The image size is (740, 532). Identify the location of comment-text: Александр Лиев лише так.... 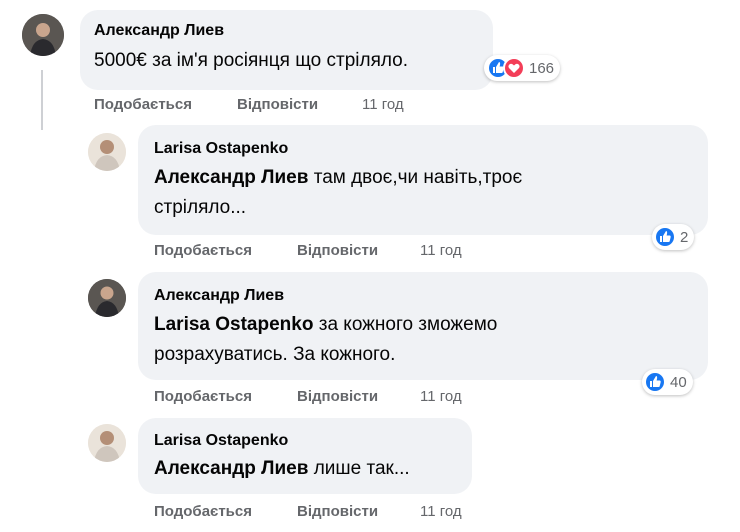
(282, 469).